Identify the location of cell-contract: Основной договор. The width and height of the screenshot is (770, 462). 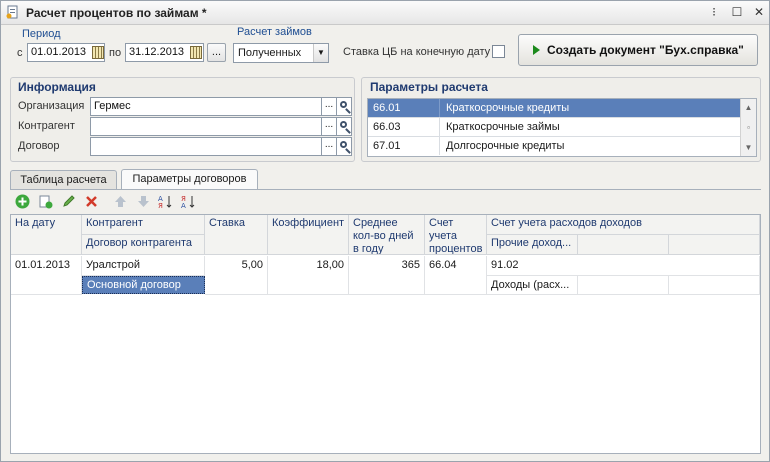
(143, 285).